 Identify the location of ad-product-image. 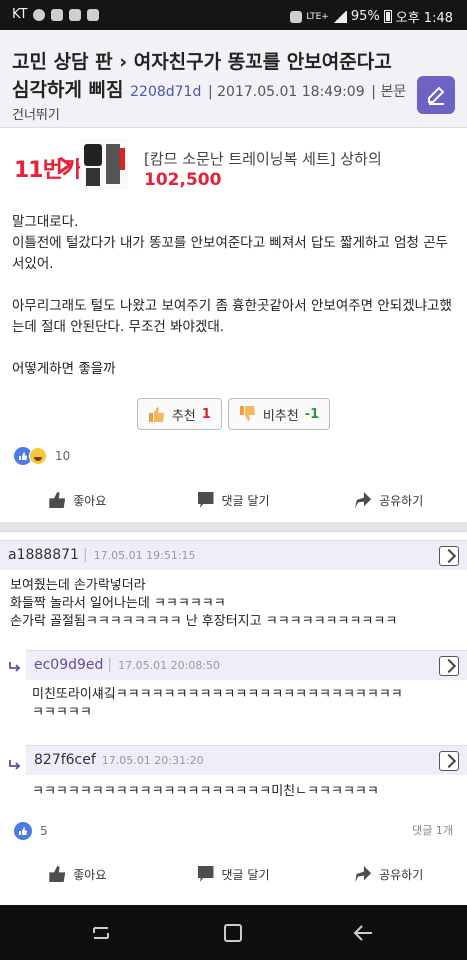
(104, 164).